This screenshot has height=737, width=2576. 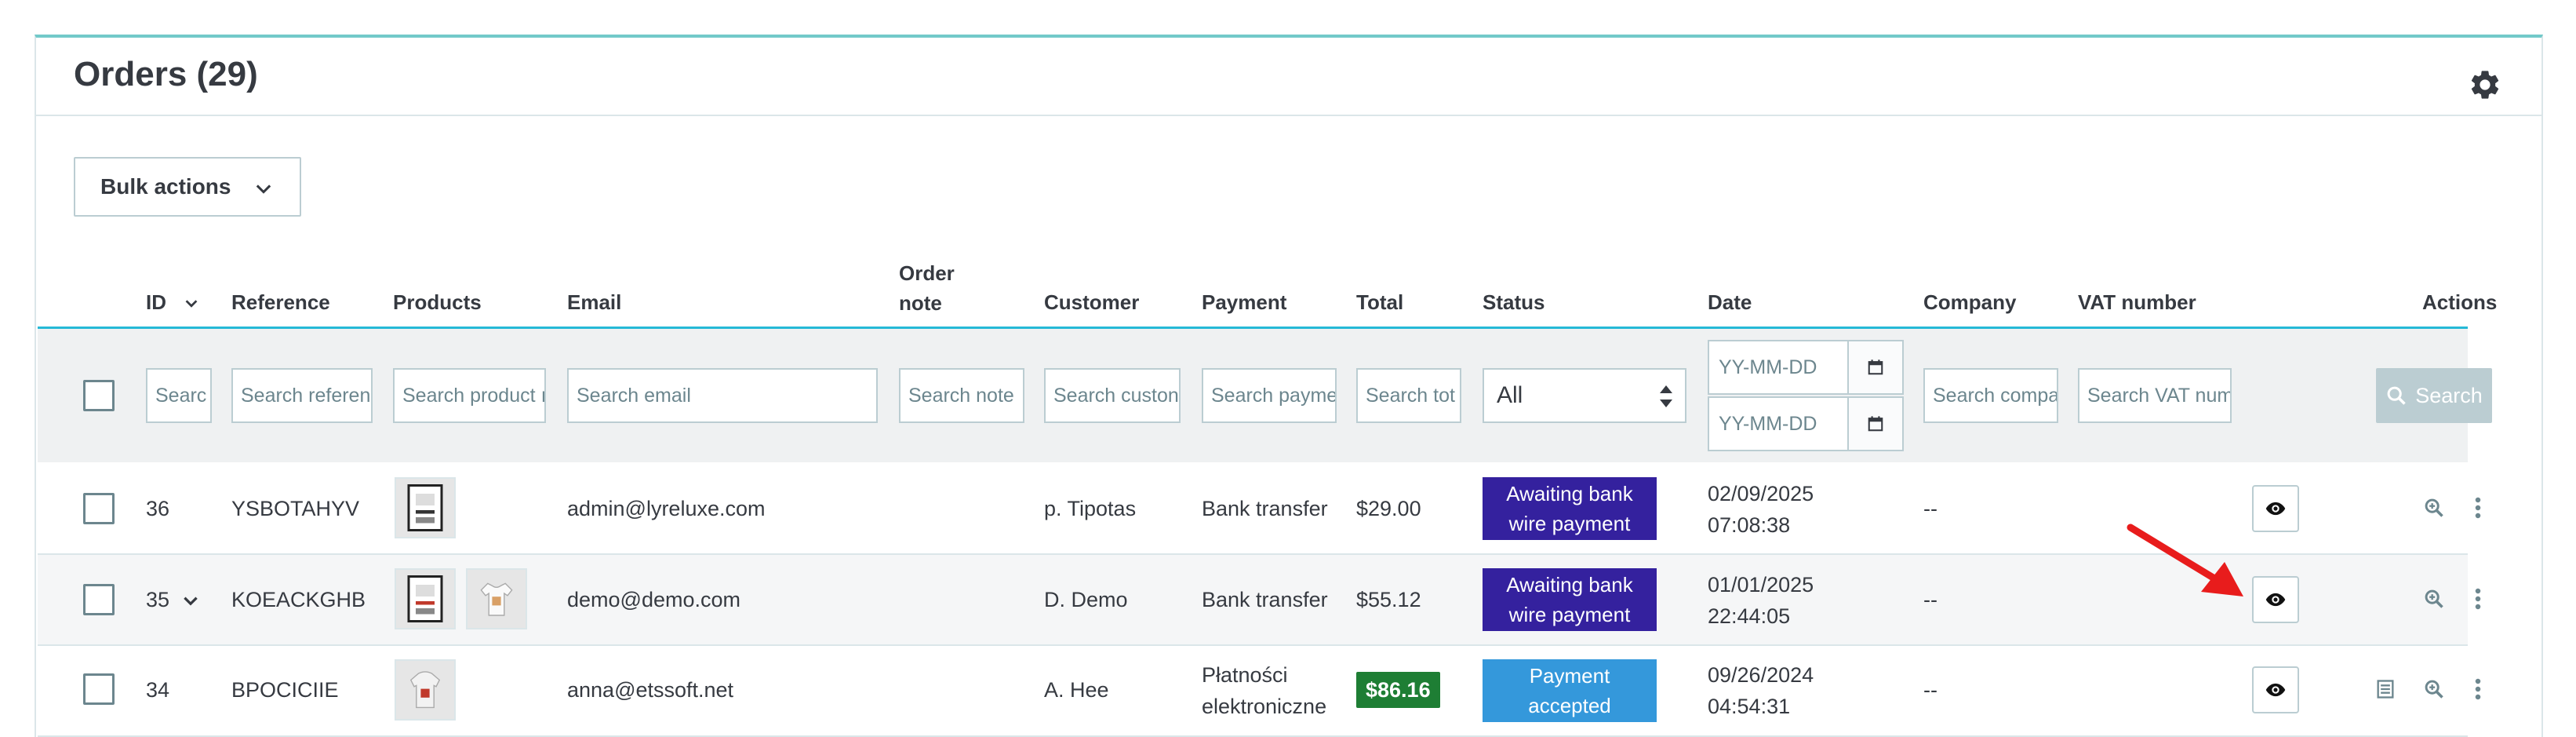 I want to click on search-icon, so click(x=2396, y=396).